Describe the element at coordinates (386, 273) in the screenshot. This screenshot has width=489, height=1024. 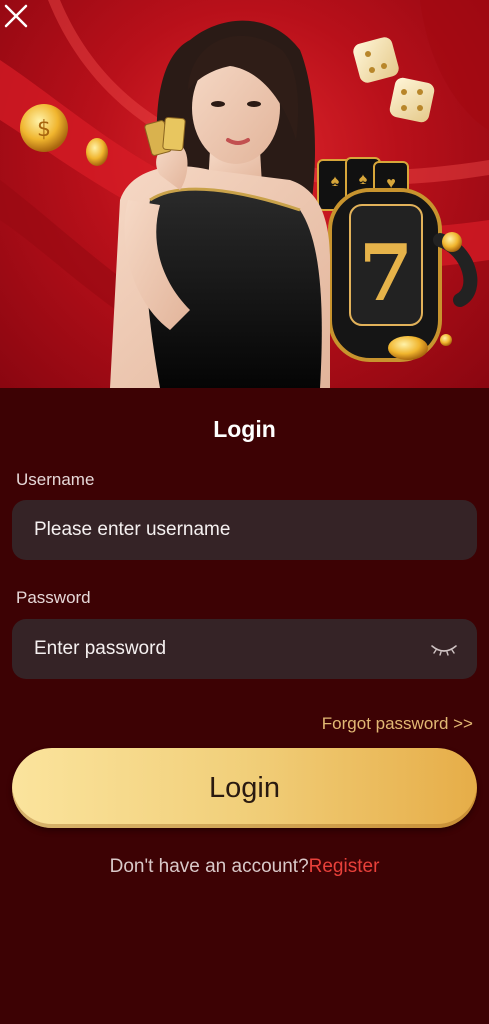
I see `svg-text: 7` at that location.